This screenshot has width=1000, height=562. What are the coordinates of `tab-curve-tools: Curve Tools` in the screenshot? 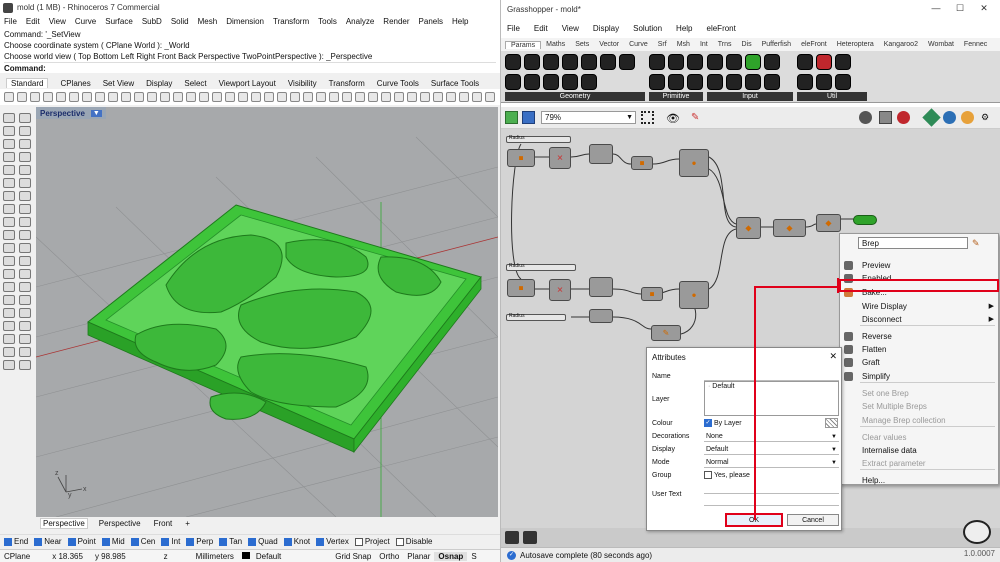 It's located at (398, 83).